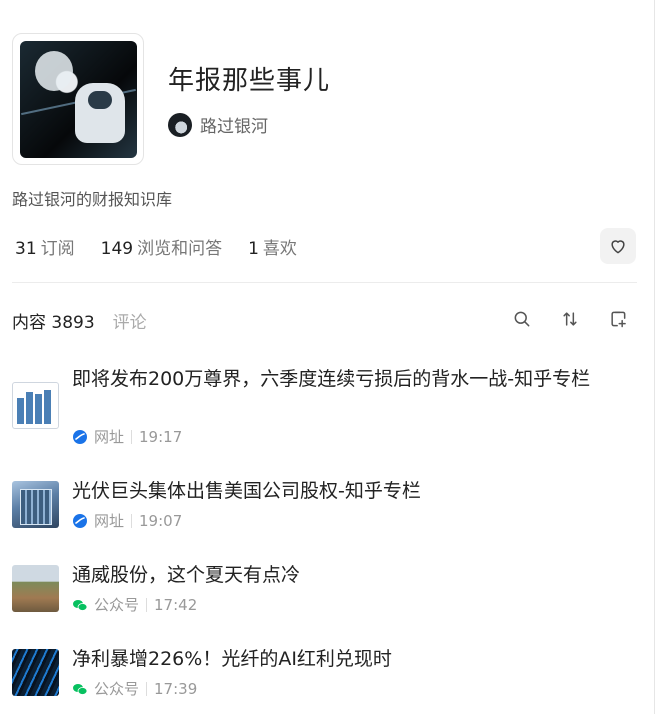 The image size is (663, 714). What do you see at coordinates (279, 249) in the screenshot?
I see `stat-label: 喜欢` at bounding box center [279, 249].